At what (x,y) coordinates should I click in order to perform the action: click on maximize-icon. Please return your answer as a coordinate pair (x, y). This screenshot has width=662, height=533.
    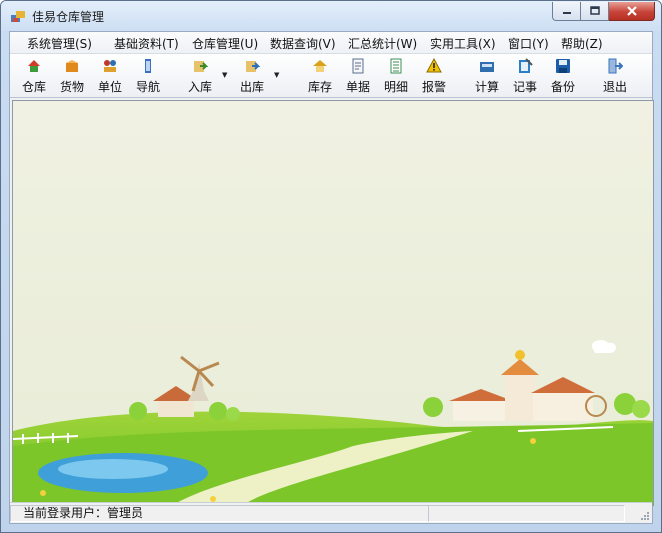
    Looking at the image, I should click on (594, 10).